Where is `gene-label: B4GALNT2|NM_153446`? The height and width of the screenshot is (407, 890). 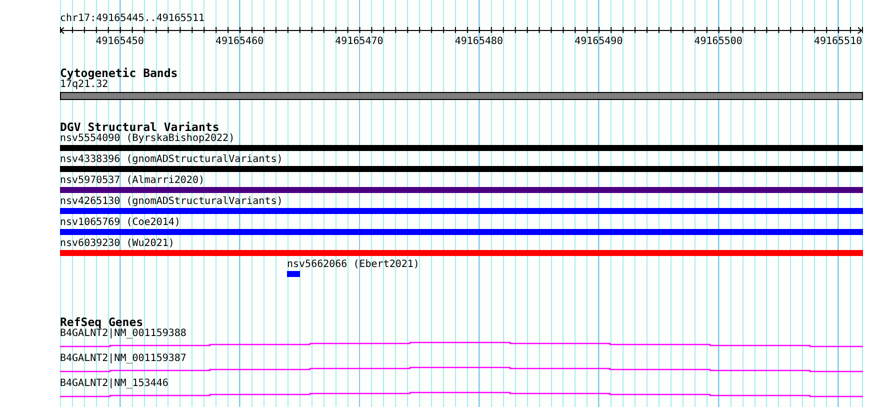
gene-label: B4GALNT2|NM_153446 is located at coordinates (114, 384).